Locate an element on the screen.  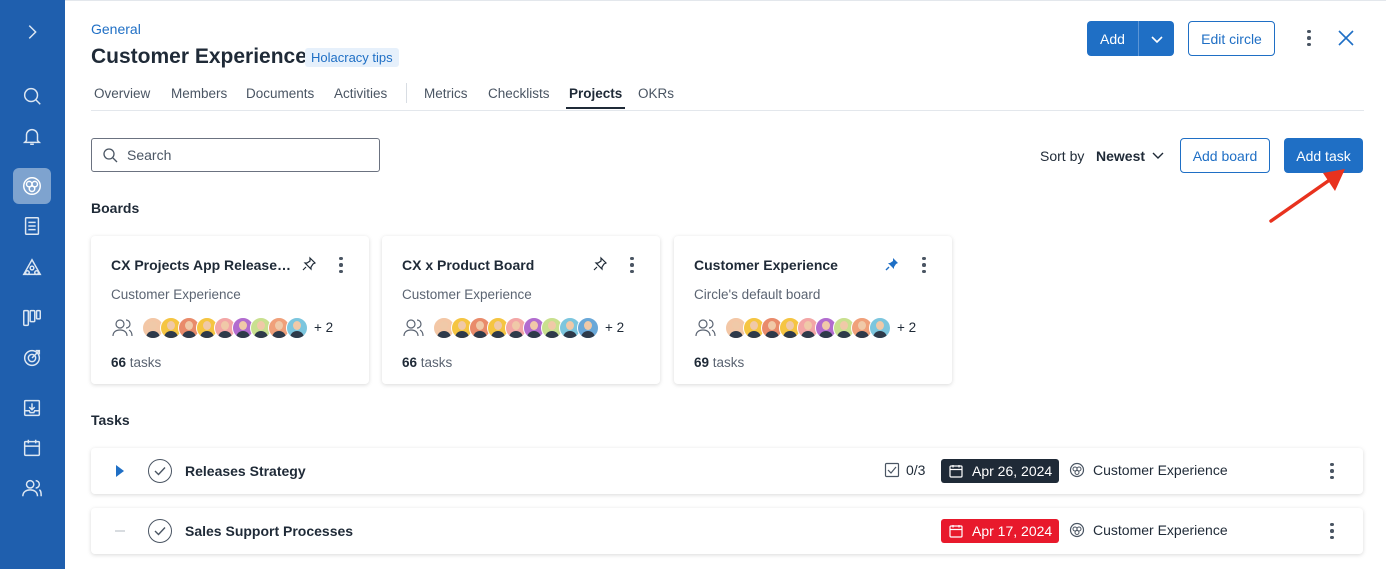
task-name: Sales Support Processes is located at coordinates (269, 531).